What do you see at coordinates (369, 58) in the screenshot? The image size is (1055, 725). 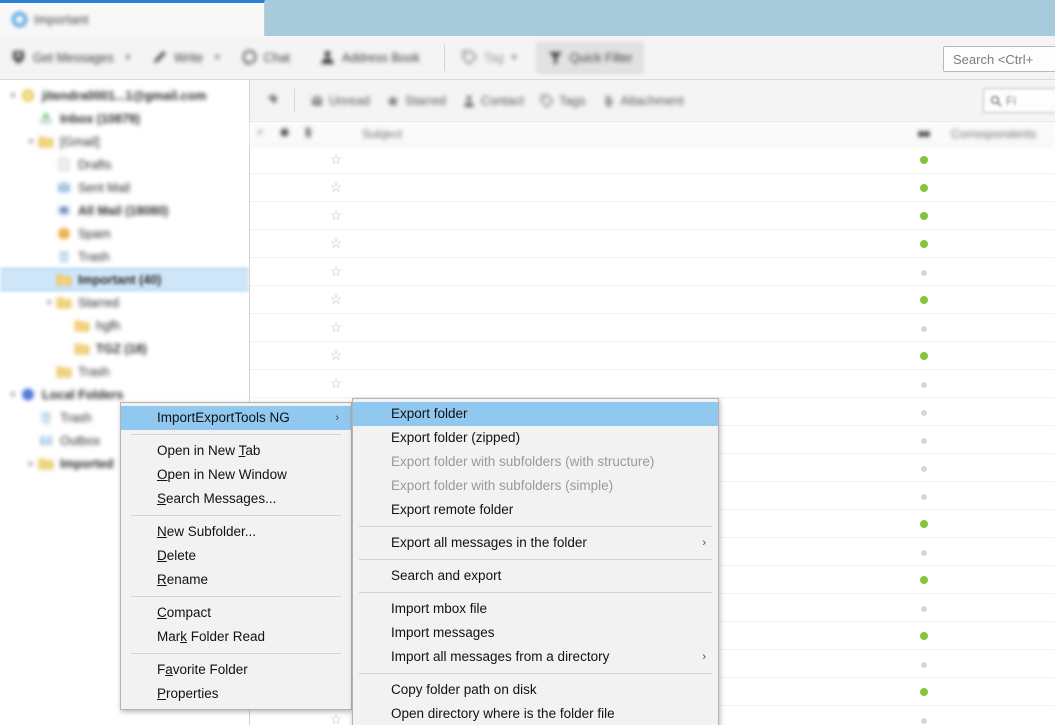 I see `address-book-button: Address Book` at bounding box center [369, 58].